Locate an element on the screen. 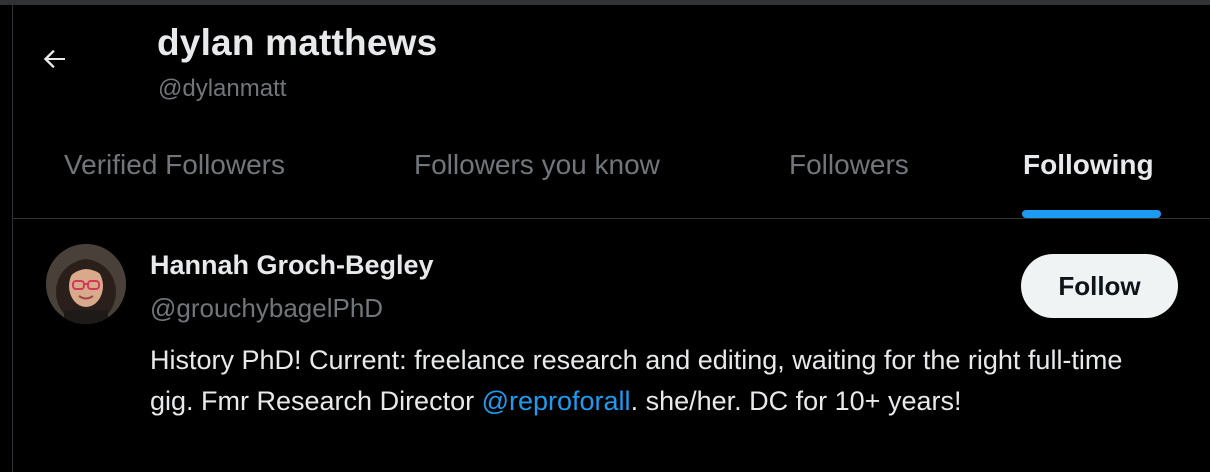  tab-verified-followers: Verified Followers is located at coordinates (183, 177).